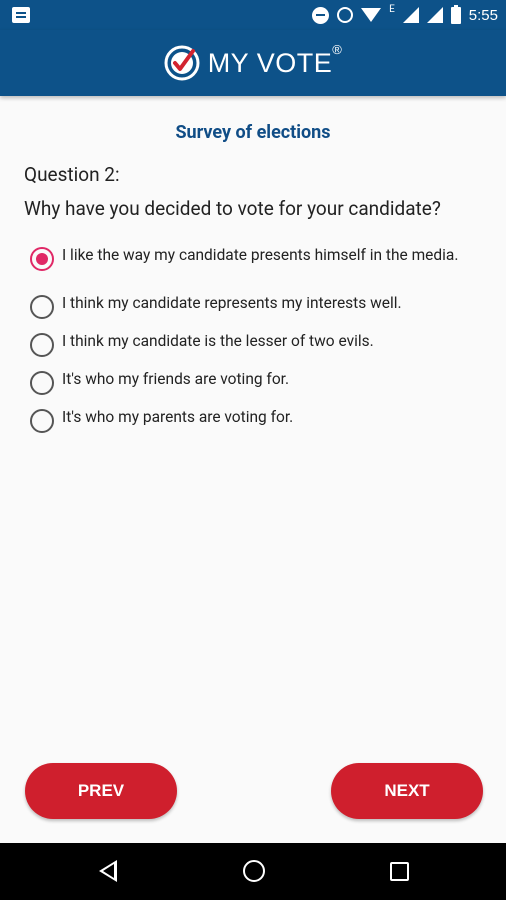 This screenshot has width=506, height=900. What do you see at coordinates (345, 15) in the screenshot?
I see `alarm-icon` at bounding box center [345, 15].